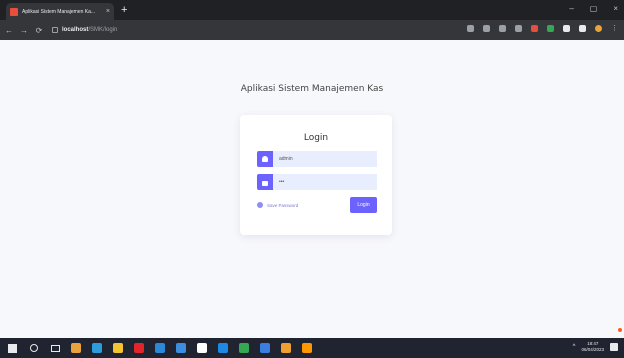  What do you see at coordinates (486, 28) in the screenshot?
I see `zoom-icon` at bounding box center [486, 28].